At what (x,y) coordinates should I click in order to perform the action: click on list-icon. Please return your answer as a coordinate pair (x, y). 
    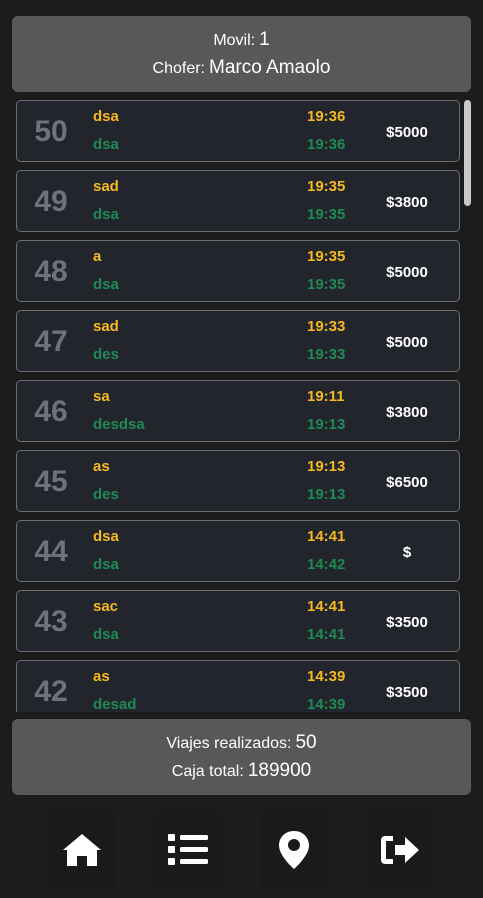
    Looking at the image, I should click on (188, 849).